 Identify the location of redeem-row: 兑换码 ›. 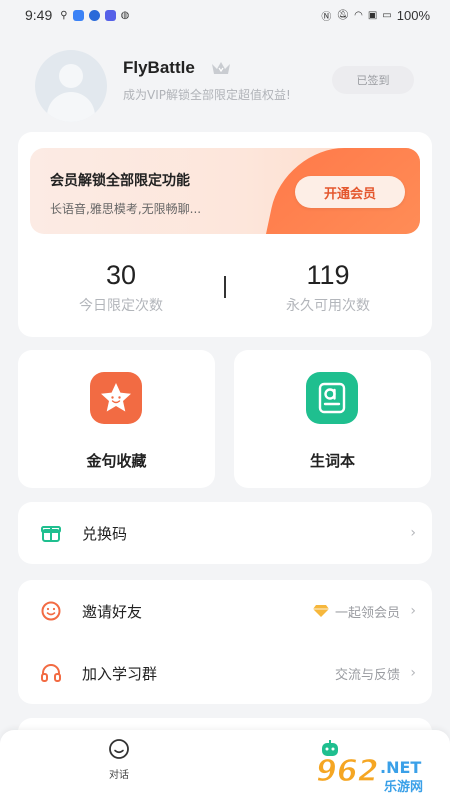
(225, 533).